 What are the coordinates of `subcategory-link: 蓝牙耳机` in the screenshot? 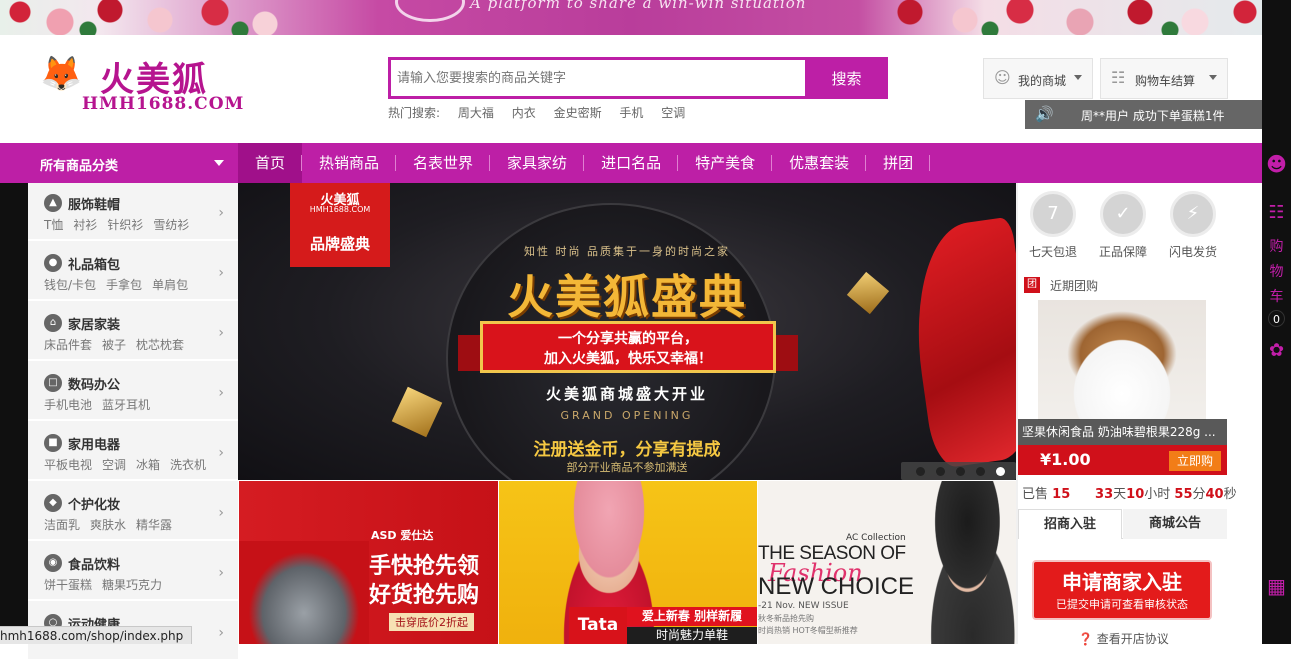 It's located at (126, 405).